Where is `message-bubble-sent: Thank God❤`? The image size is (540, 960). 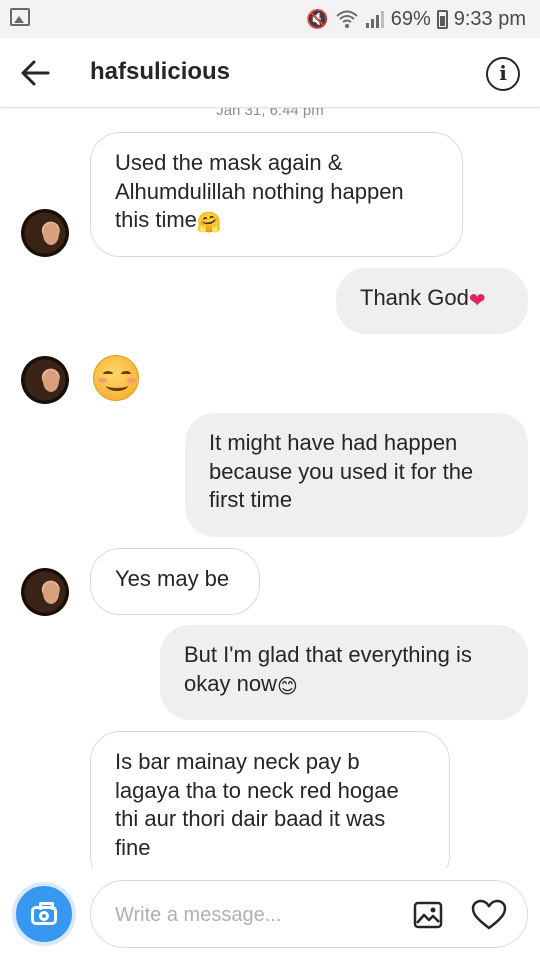
message-bubble-sent: Thank God❤ is located at coordinates (432, 301).